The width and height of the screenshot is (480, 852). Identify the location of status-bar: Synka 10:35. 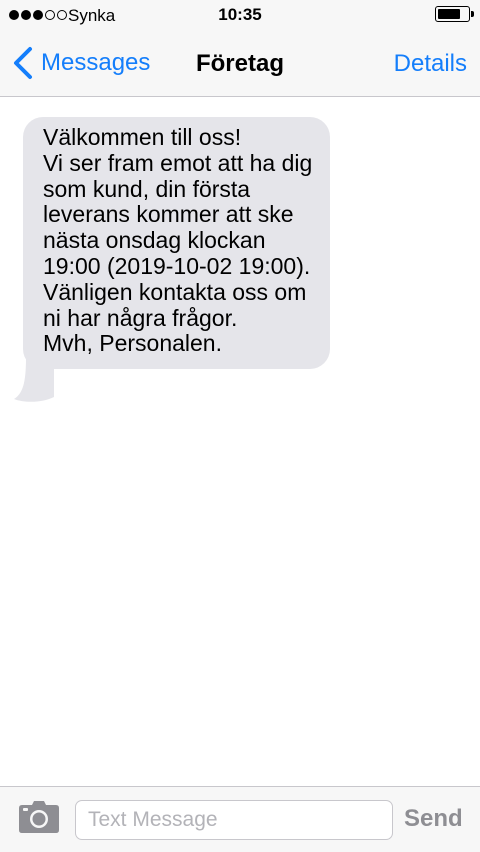
(240, 15).